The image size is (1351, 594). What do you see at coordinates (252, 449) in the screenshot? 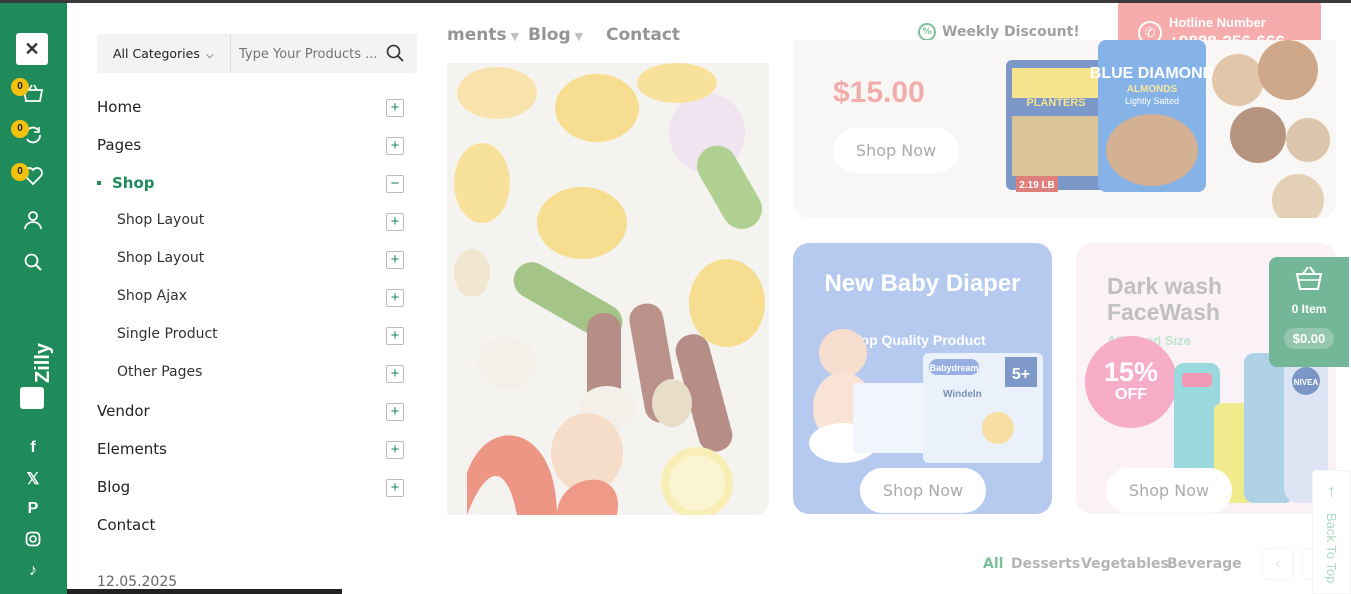
I see `menu-item-elements: Elements +` at bounding box center [252, 449].